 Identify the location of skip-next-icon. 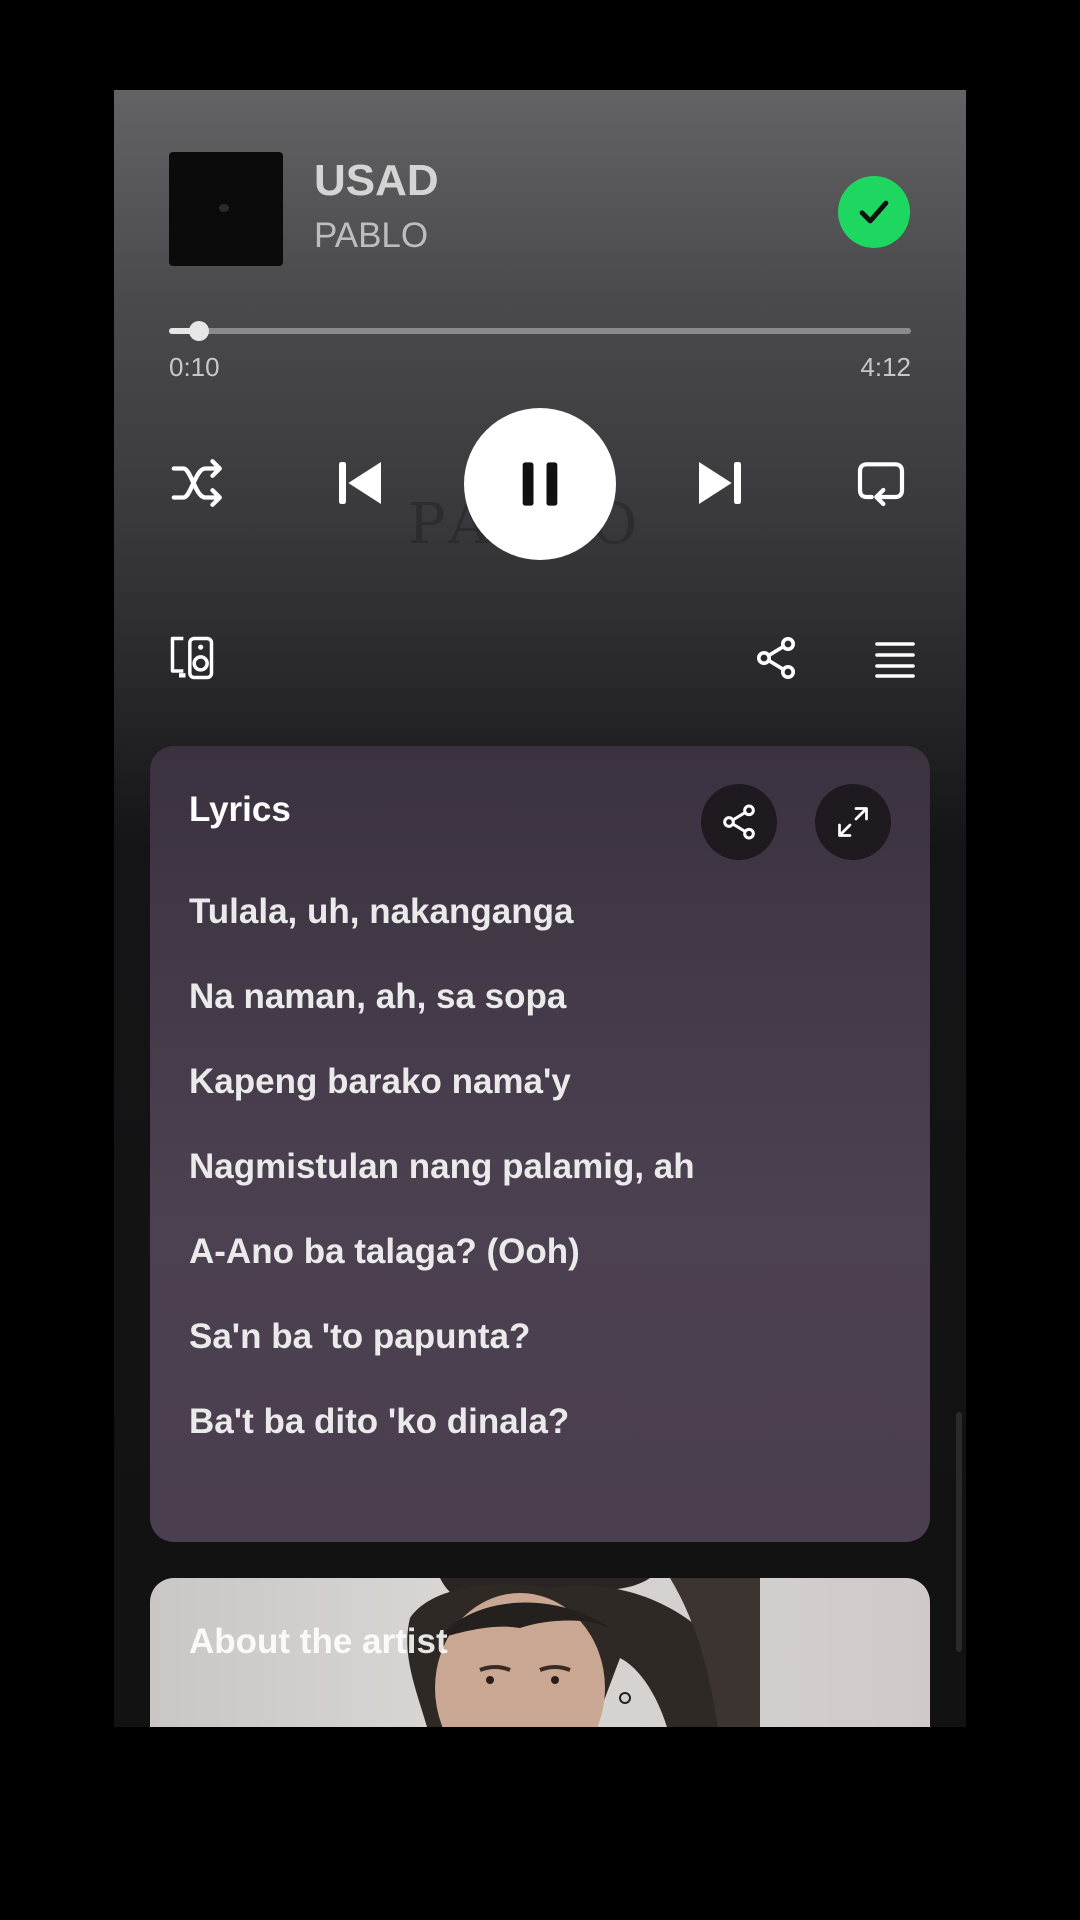
(720, 483).